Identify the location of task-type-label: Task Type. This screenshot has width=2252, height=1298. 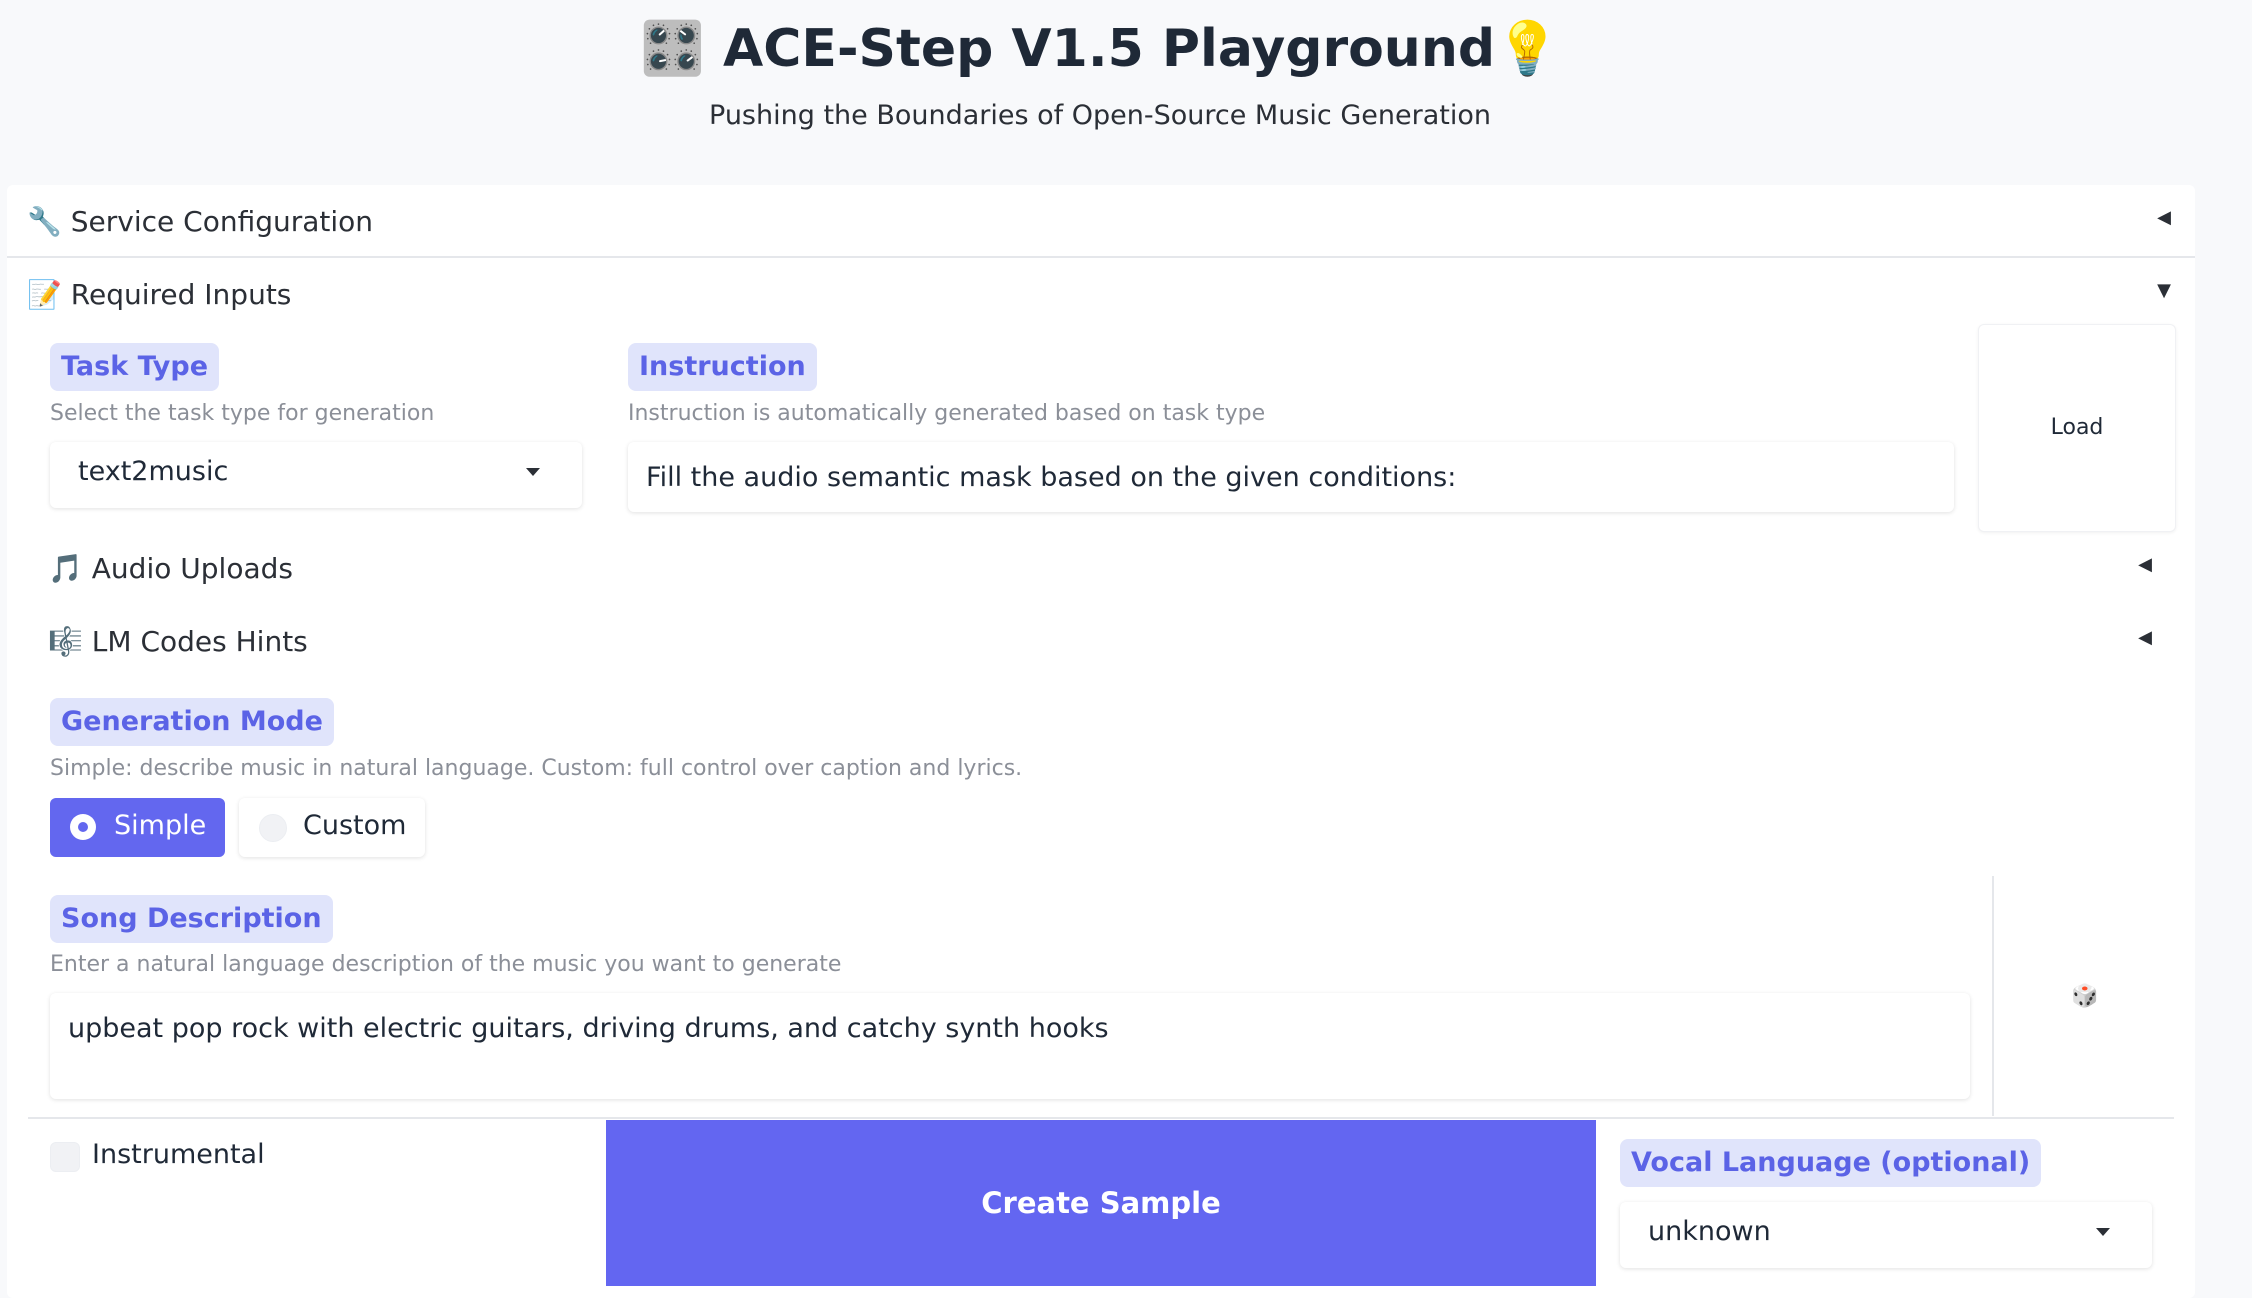
(135, 367).